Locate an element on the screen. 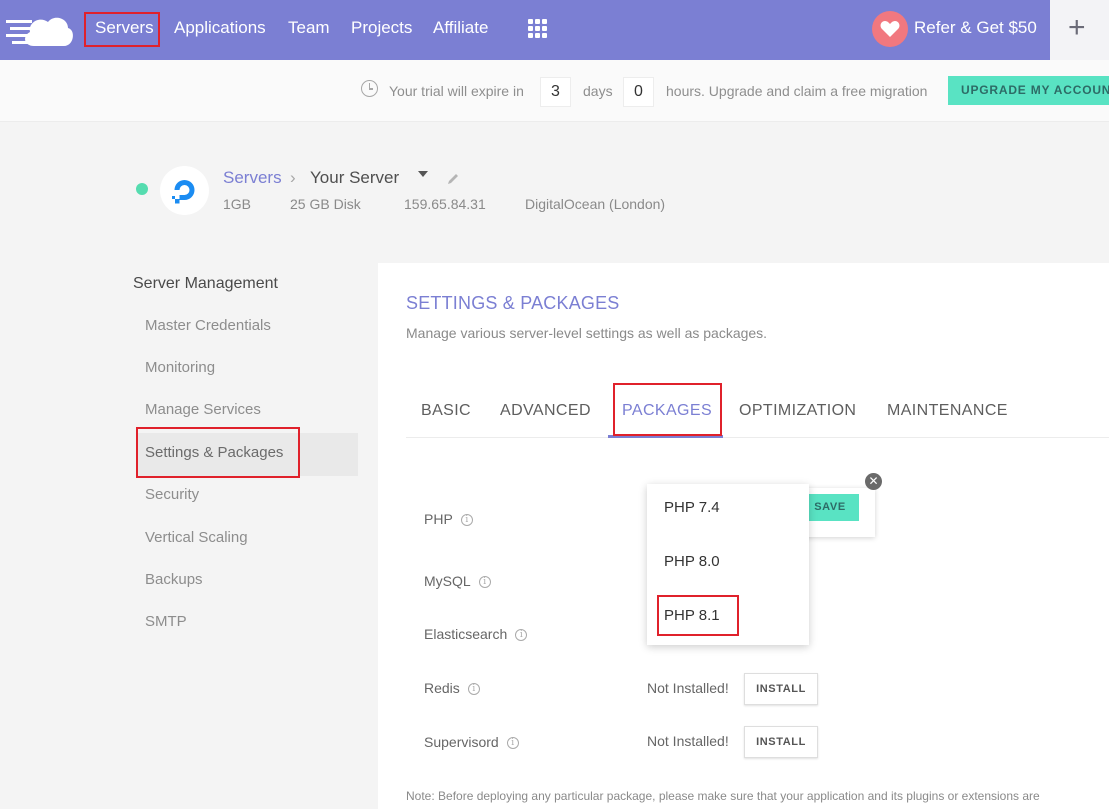  nav-team: Team is located at coordinates (309, 28).